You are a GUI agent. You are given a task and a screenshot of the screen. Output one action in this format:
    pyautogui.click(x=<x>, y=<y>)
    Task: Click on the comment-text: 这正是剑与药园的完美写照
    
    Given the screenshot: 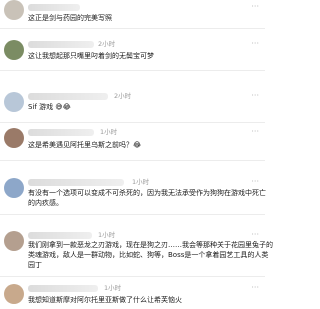 What is the action you would take?
    pyautogui.click(x=70, y=18)
    